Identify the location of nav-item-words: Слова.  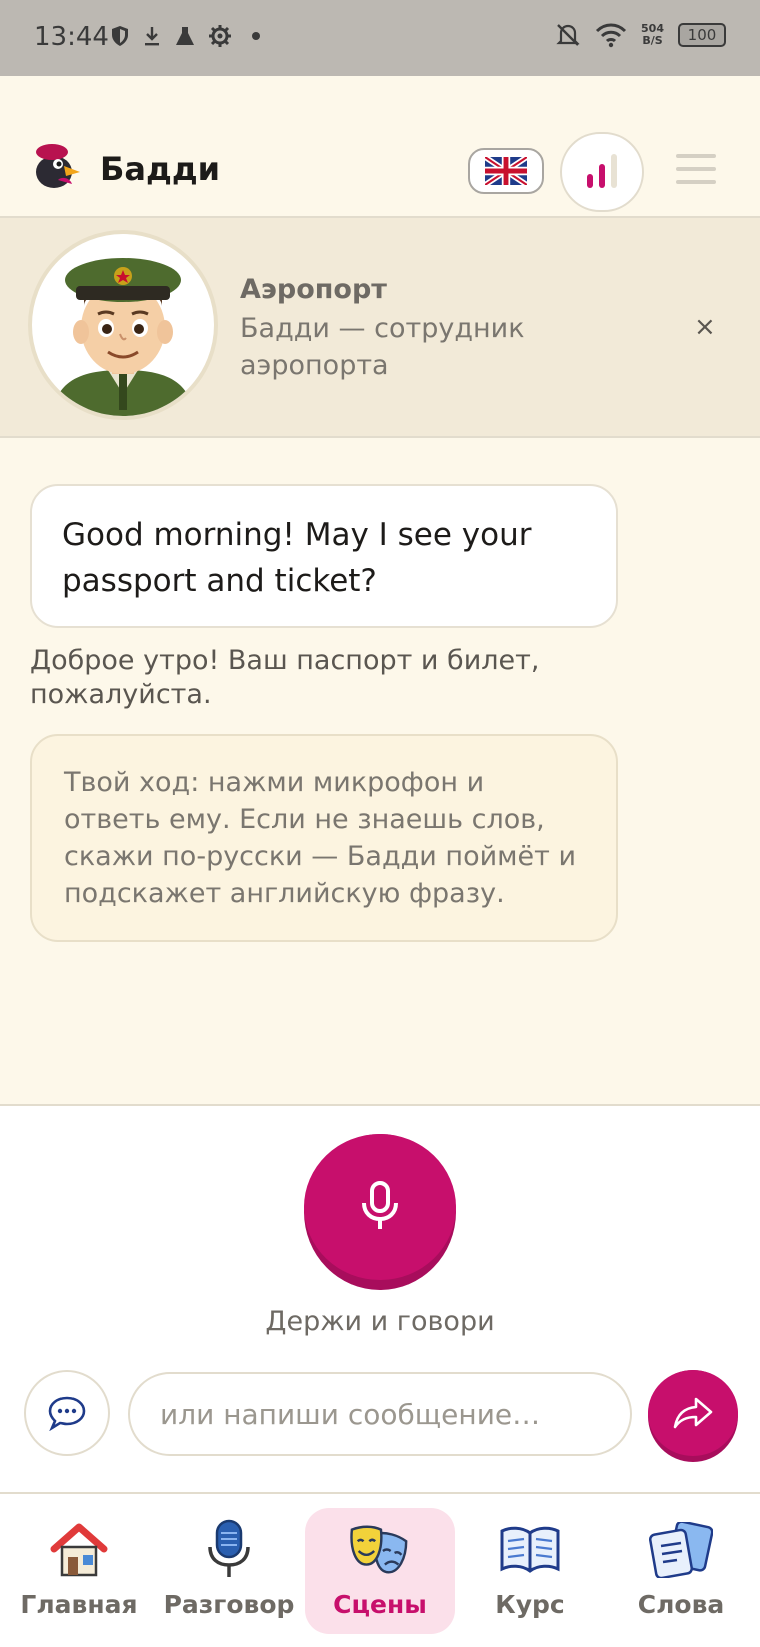
(681, 1571).